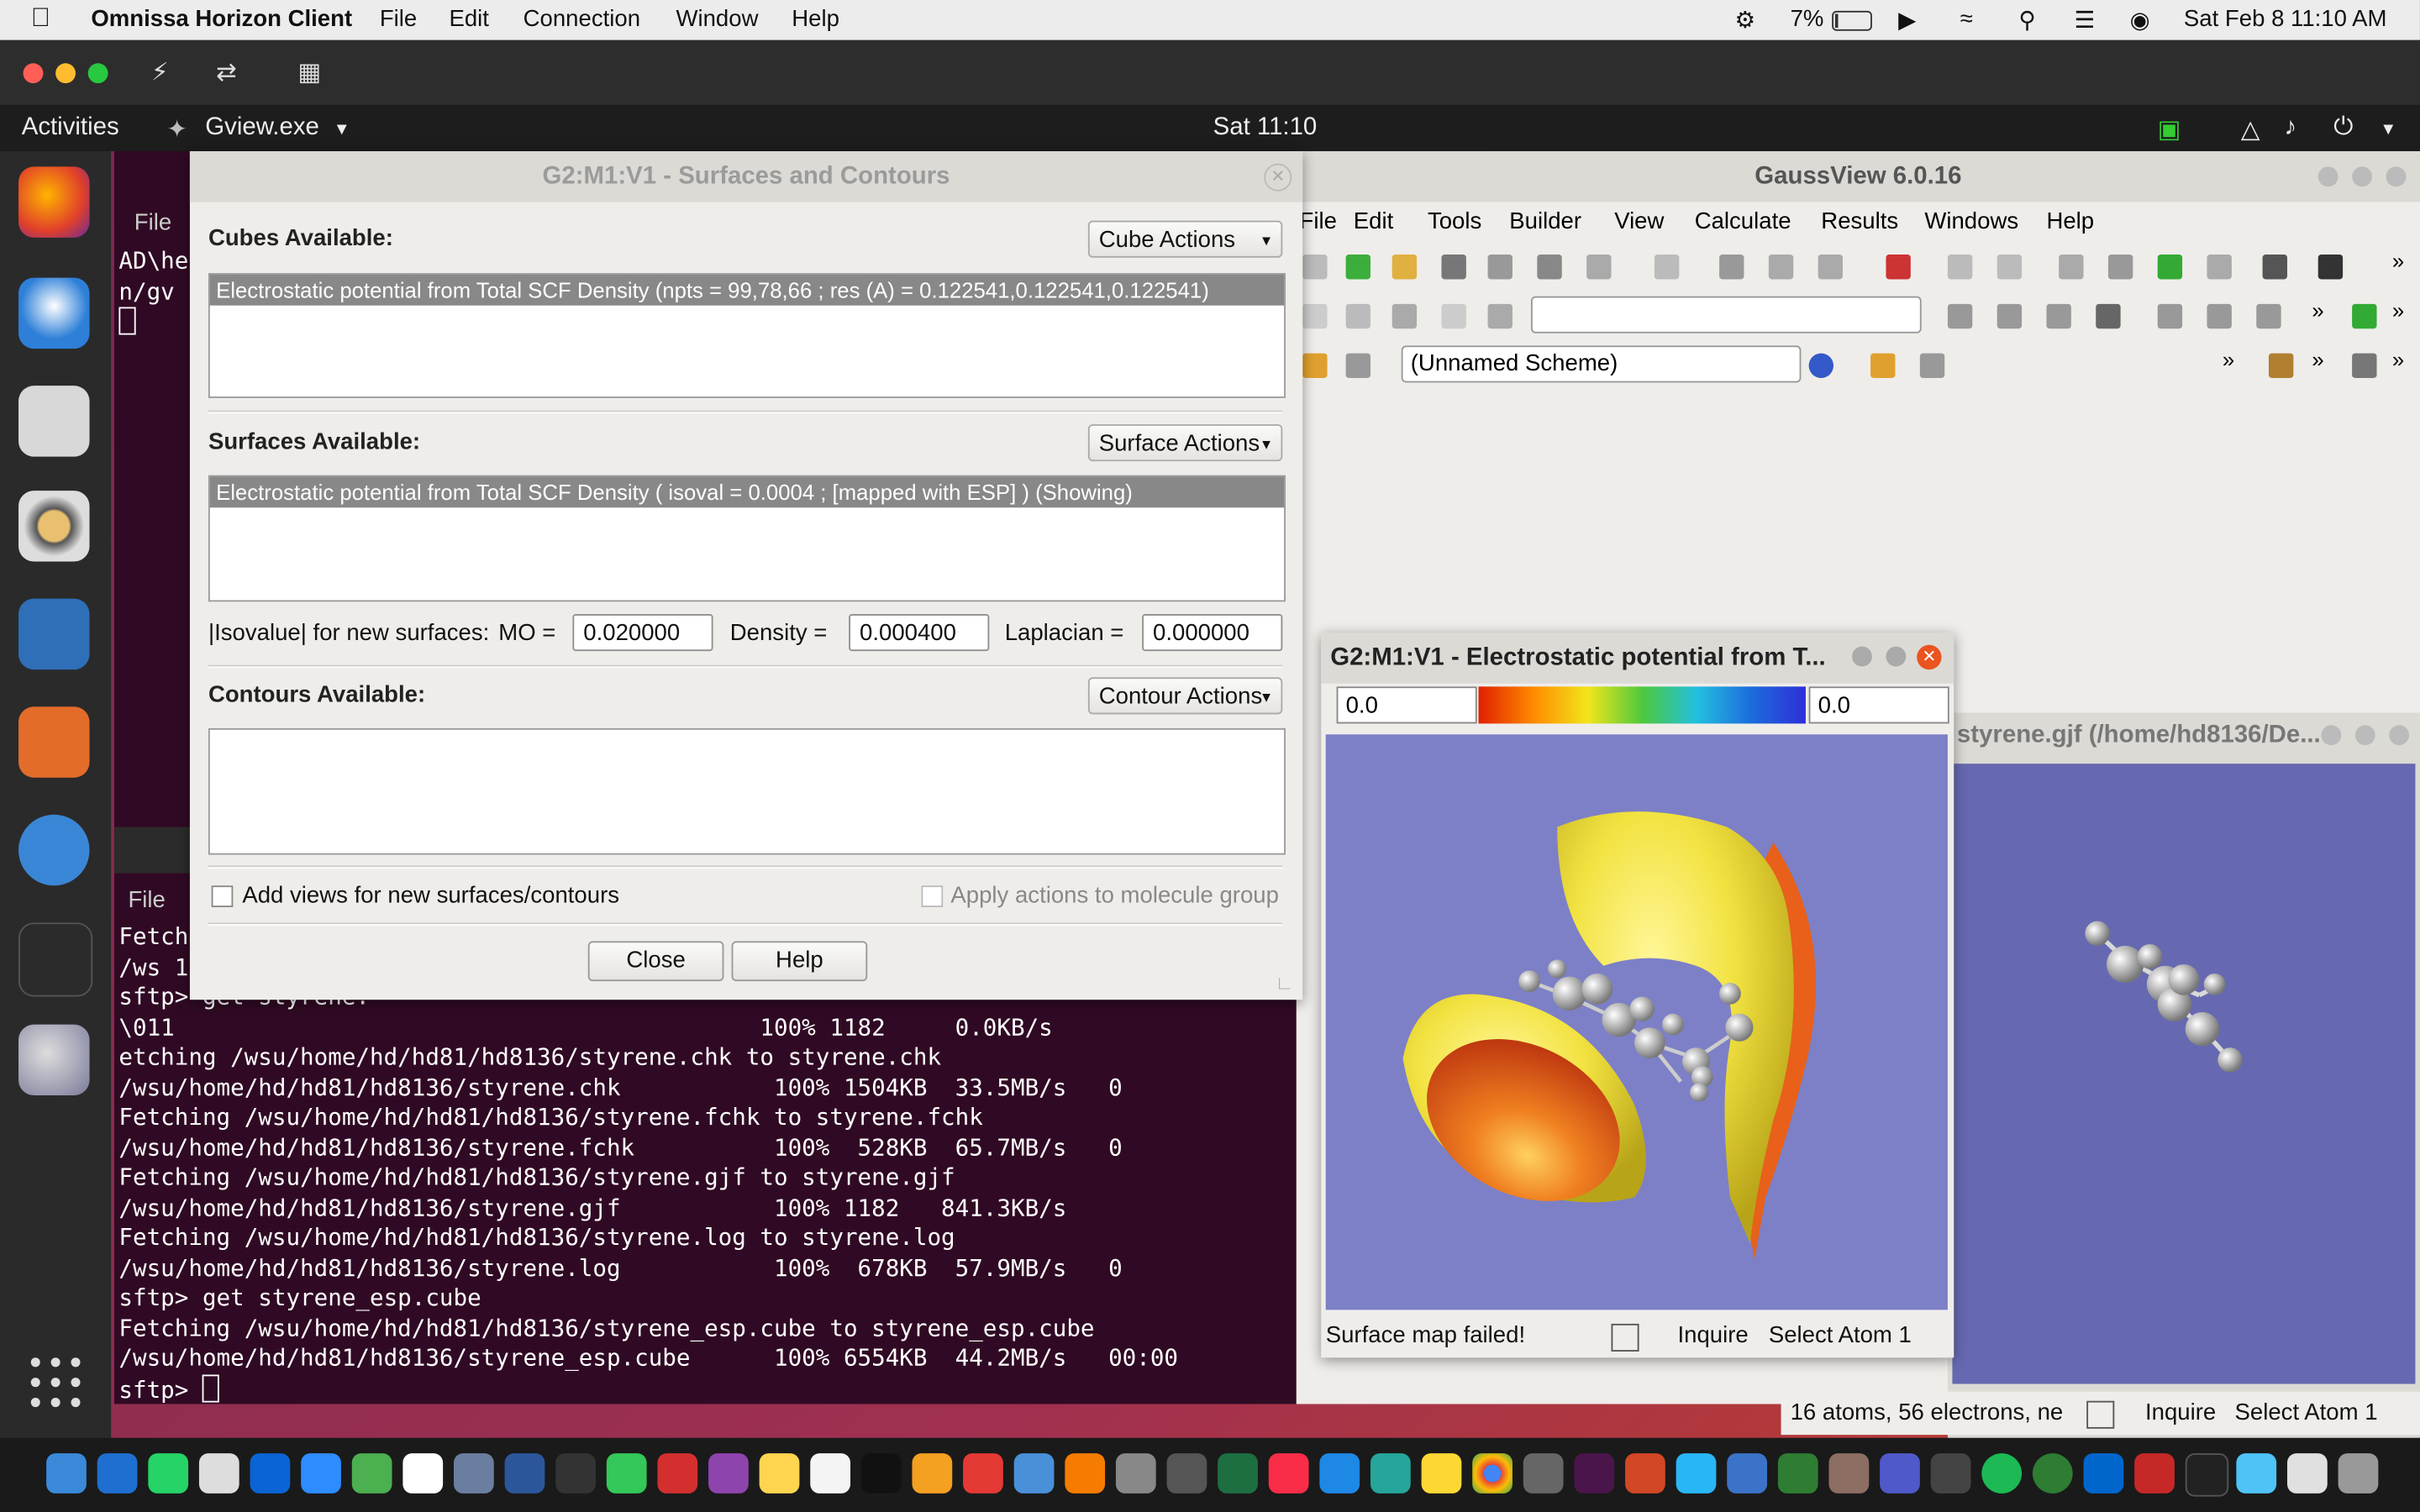 The width and height of the screenshot is (2420, 1512). I want to click on app-launcher-icon, so click(1186, 1473).